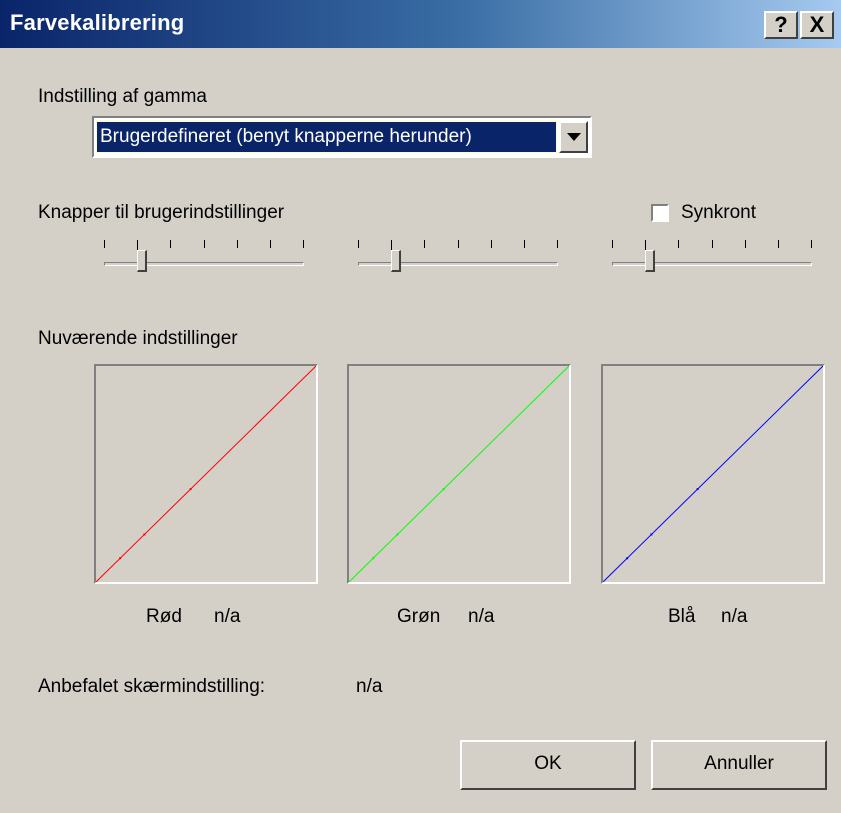 This screenshot has height=813, width=841. Describe the element at coordinates (739, 765) in the screenshot. I see `cancel-button: Annuller` at that location.